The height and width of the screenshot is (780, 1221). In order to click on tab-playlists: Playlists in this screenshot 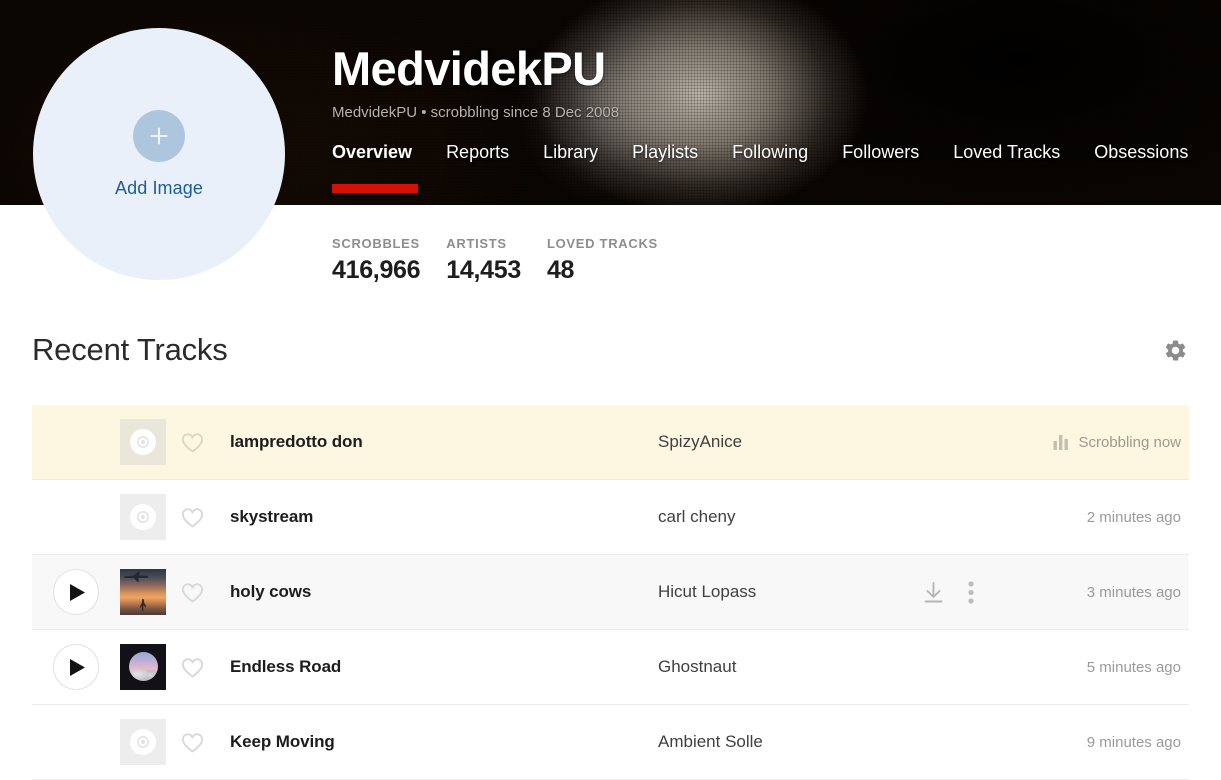, I will do `click(673, 167)`.